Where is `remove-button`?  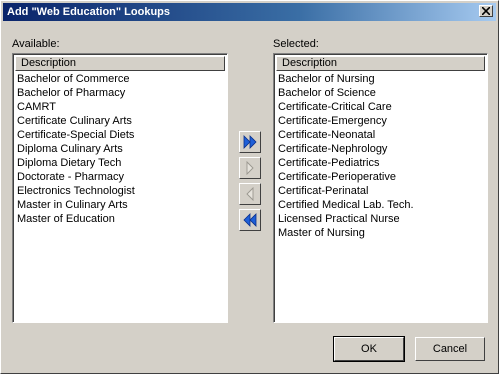
remove-button is located at coordinates (250, 194).